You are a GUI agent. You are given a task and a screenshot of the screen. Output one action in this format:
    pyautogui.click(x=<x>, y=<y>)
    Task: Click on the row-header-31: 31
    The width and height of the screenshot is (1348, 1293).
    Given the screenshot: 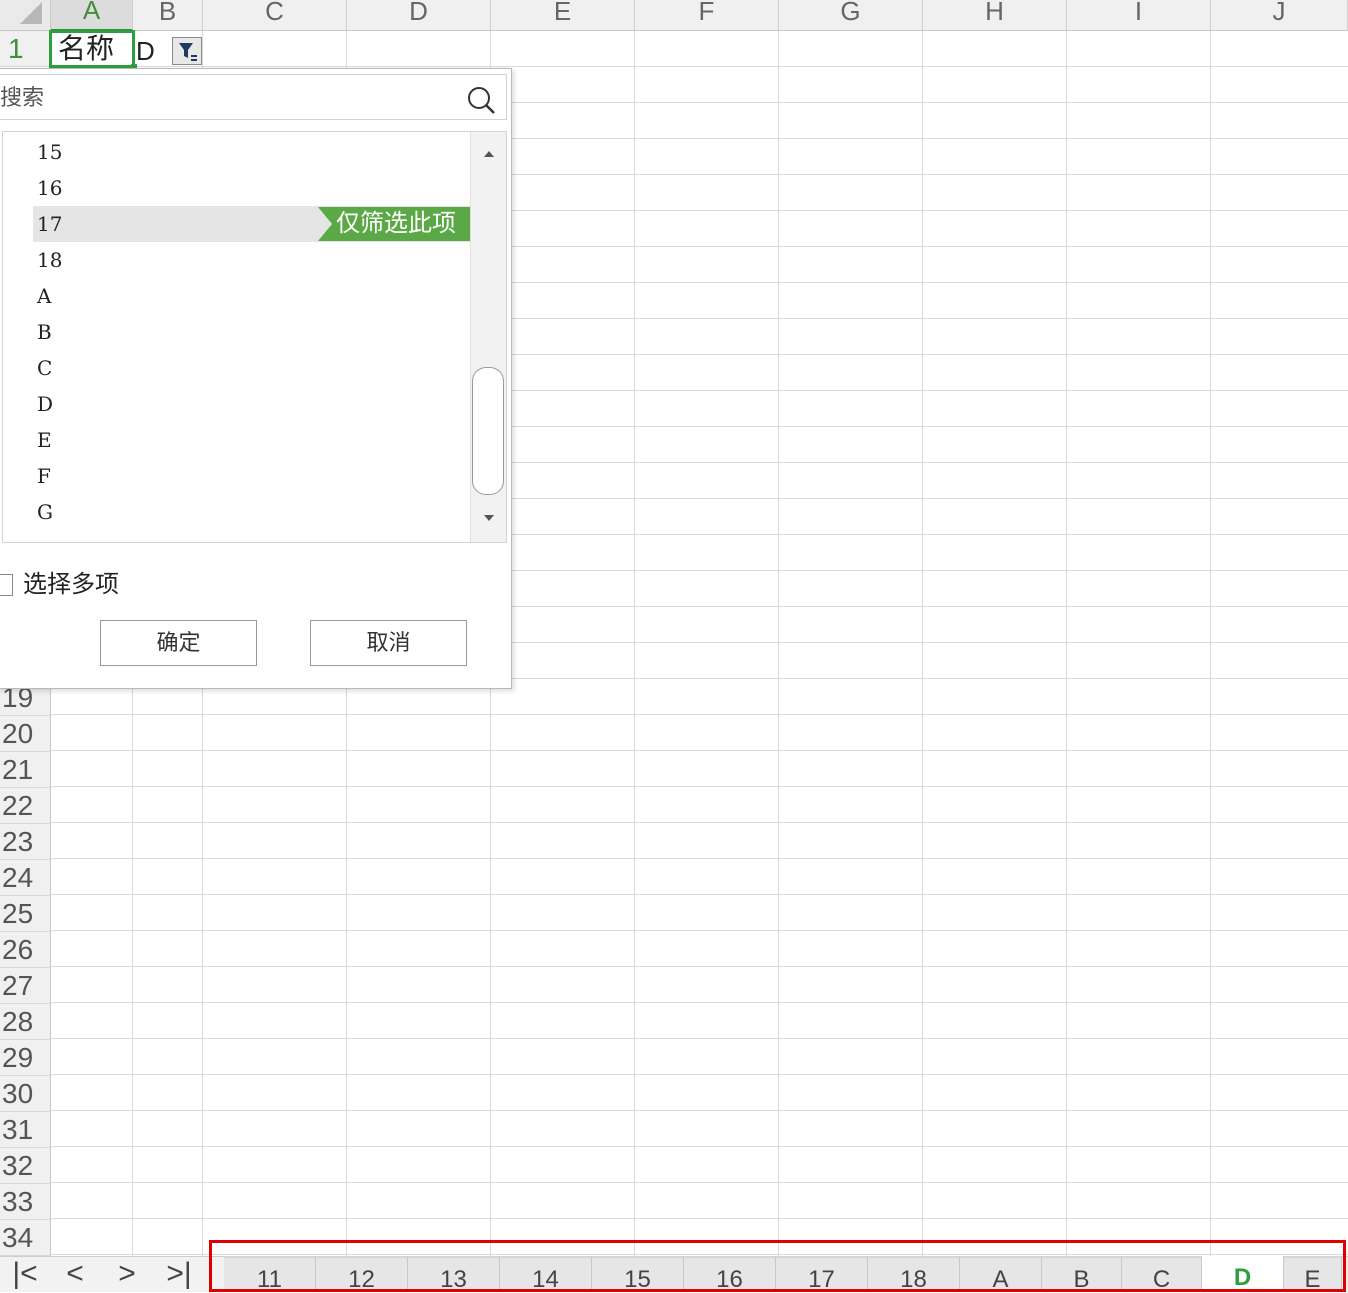 What is the action you would take?
    pyautogui.click(x=25, y=1130)
    